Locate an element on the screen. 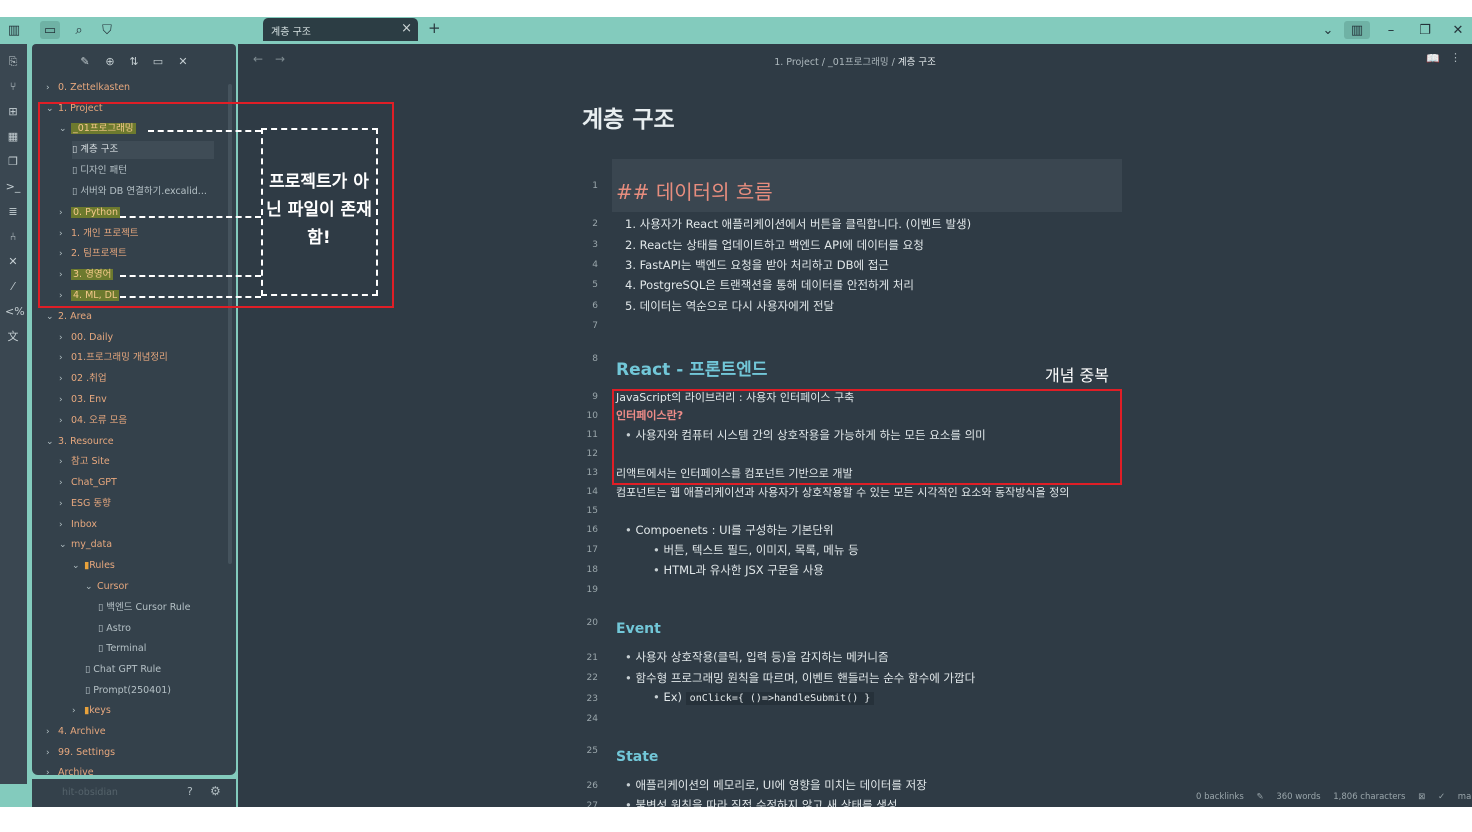 This screenshot has height=832, width=1472. line-number: 24 is located at coordinates (592, 719).